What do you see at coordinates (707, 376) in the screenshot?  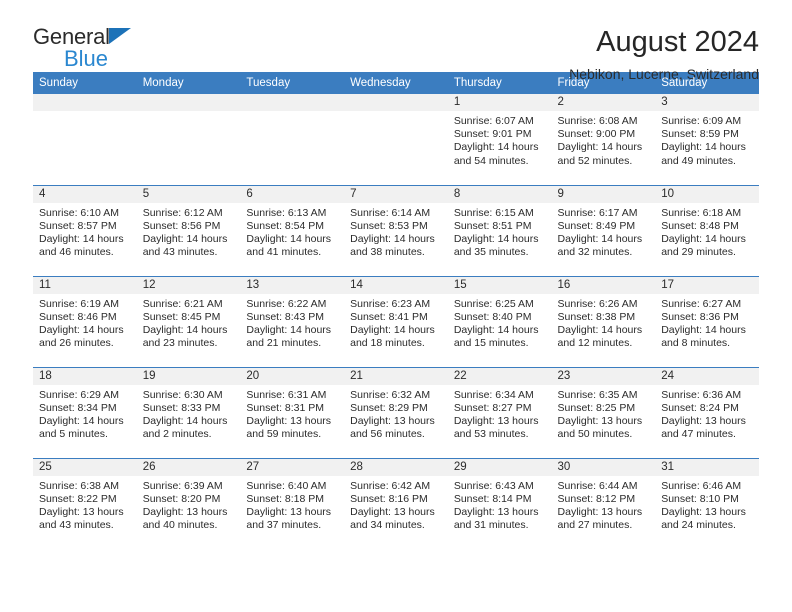 I see `day-number: 24` at bounding box center [707, 376].